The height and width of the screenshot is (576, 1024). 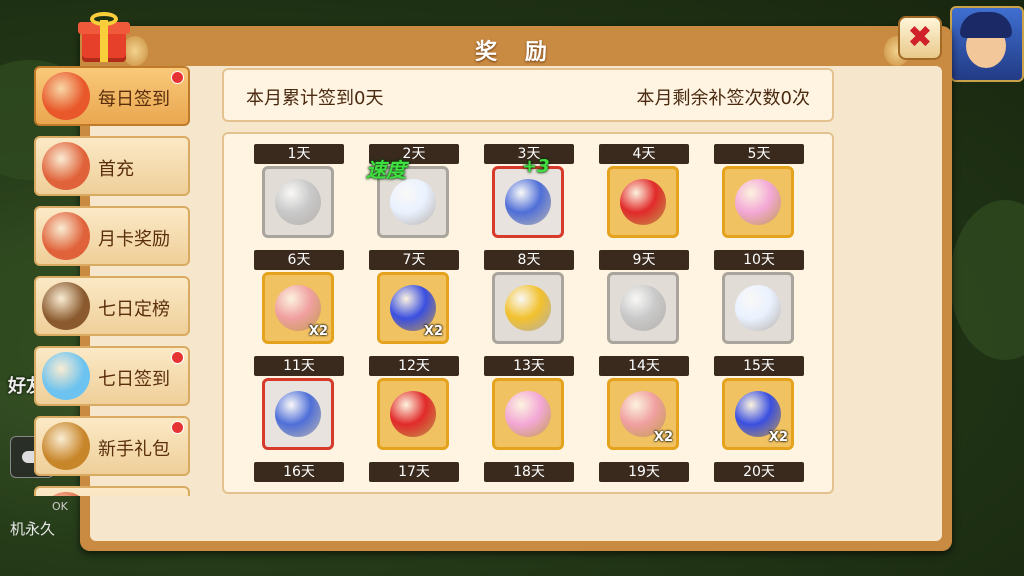 I want to click on day-label: 1天, so click(x=299, y=154).